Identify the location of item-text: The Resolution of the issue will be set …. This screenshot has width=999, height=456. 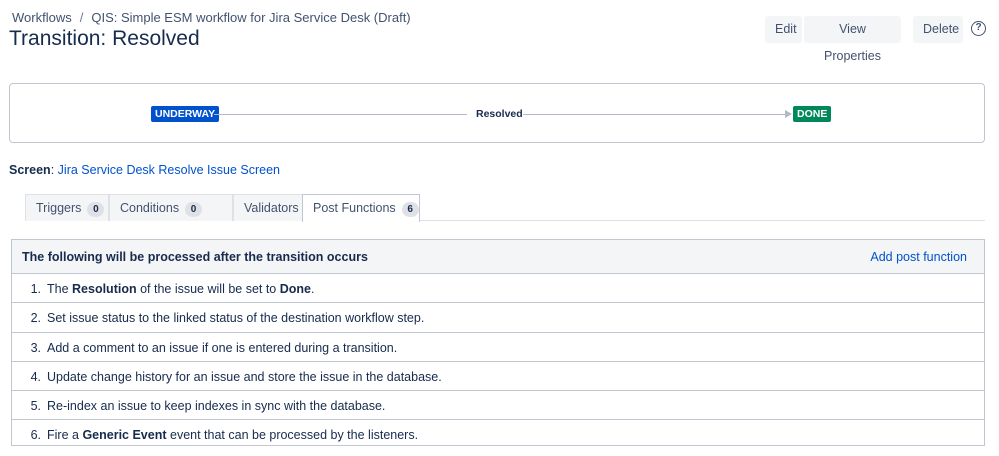
(180, 289).